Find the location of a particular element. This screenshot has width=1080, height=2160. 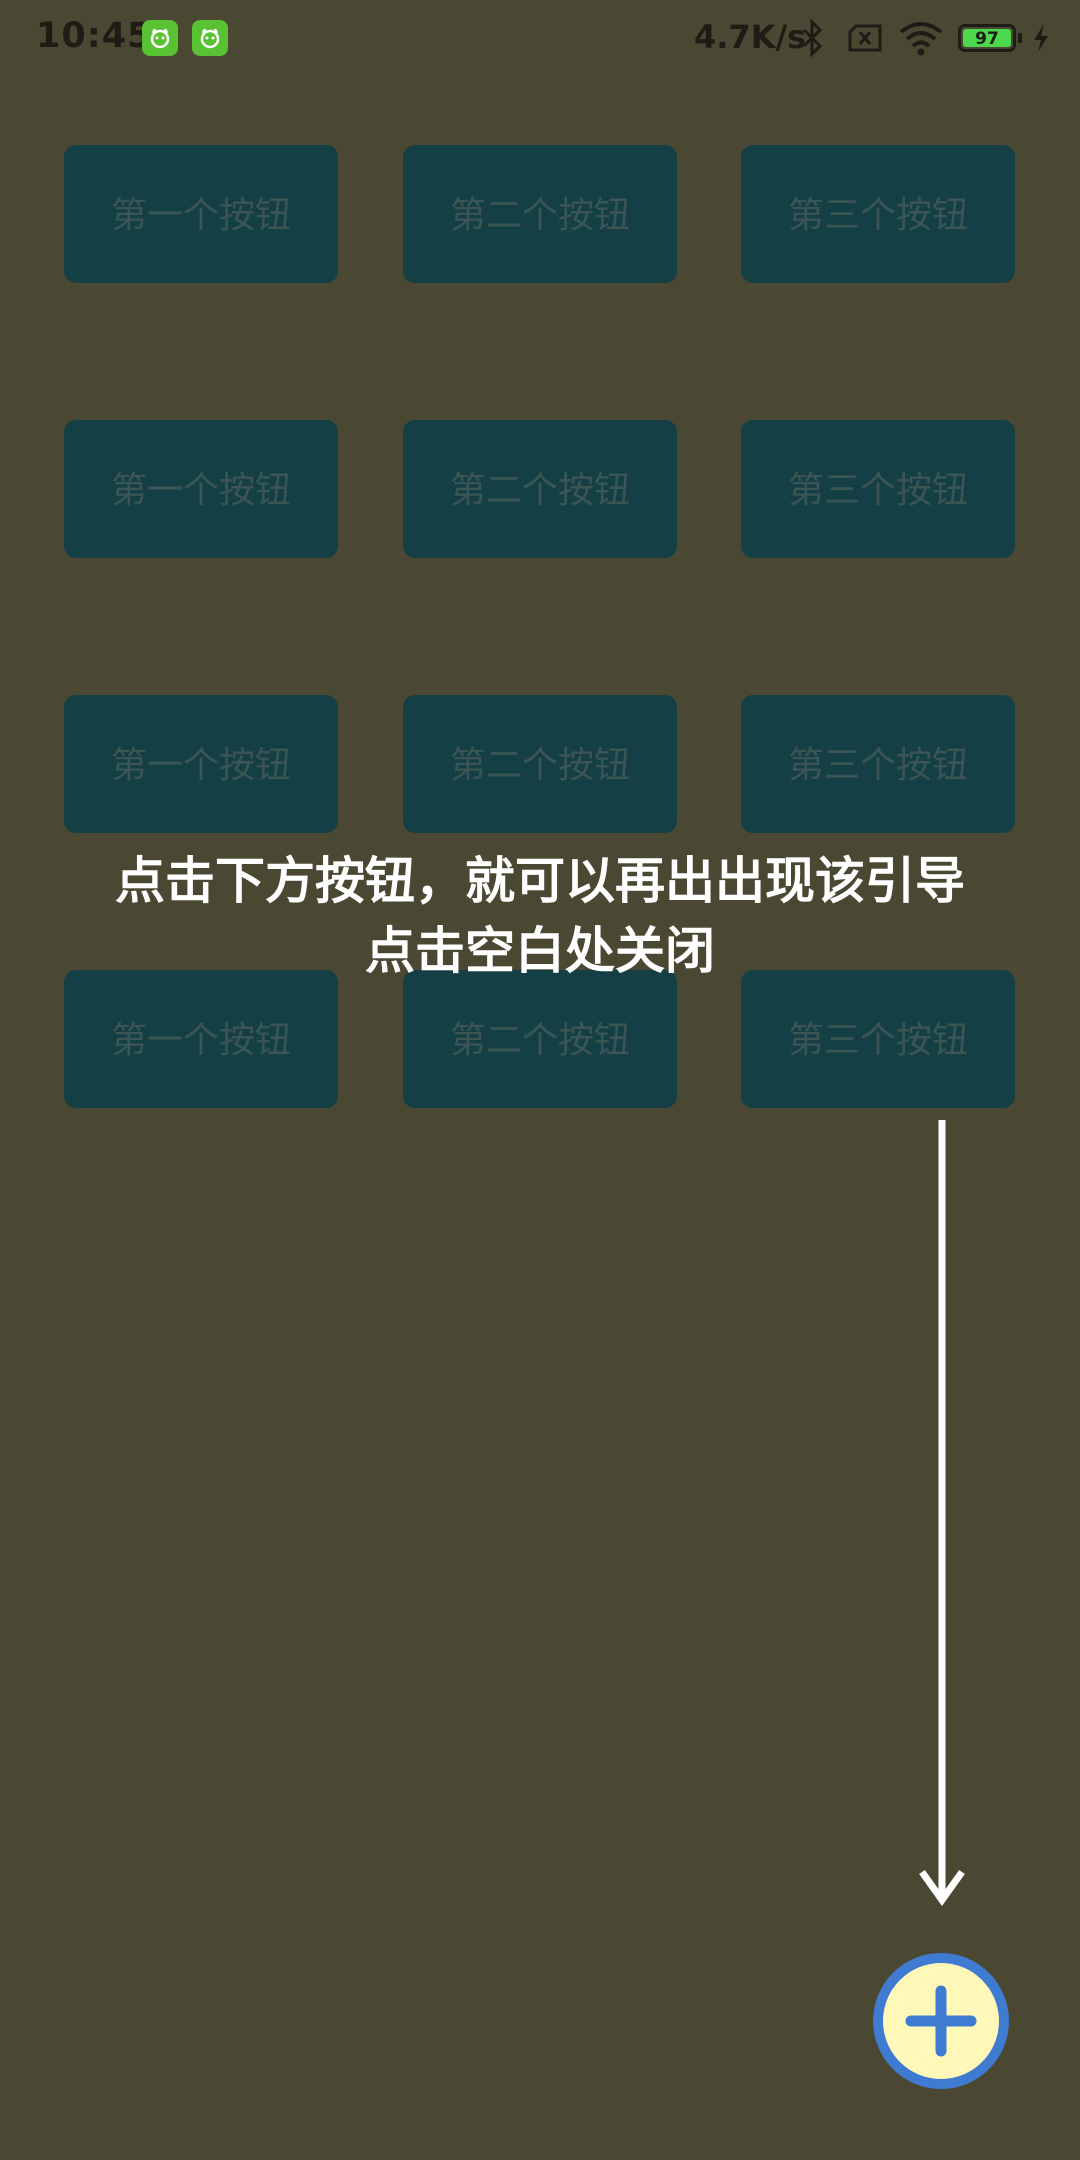

battery-level: 97 is located at coordinates (987, 39).